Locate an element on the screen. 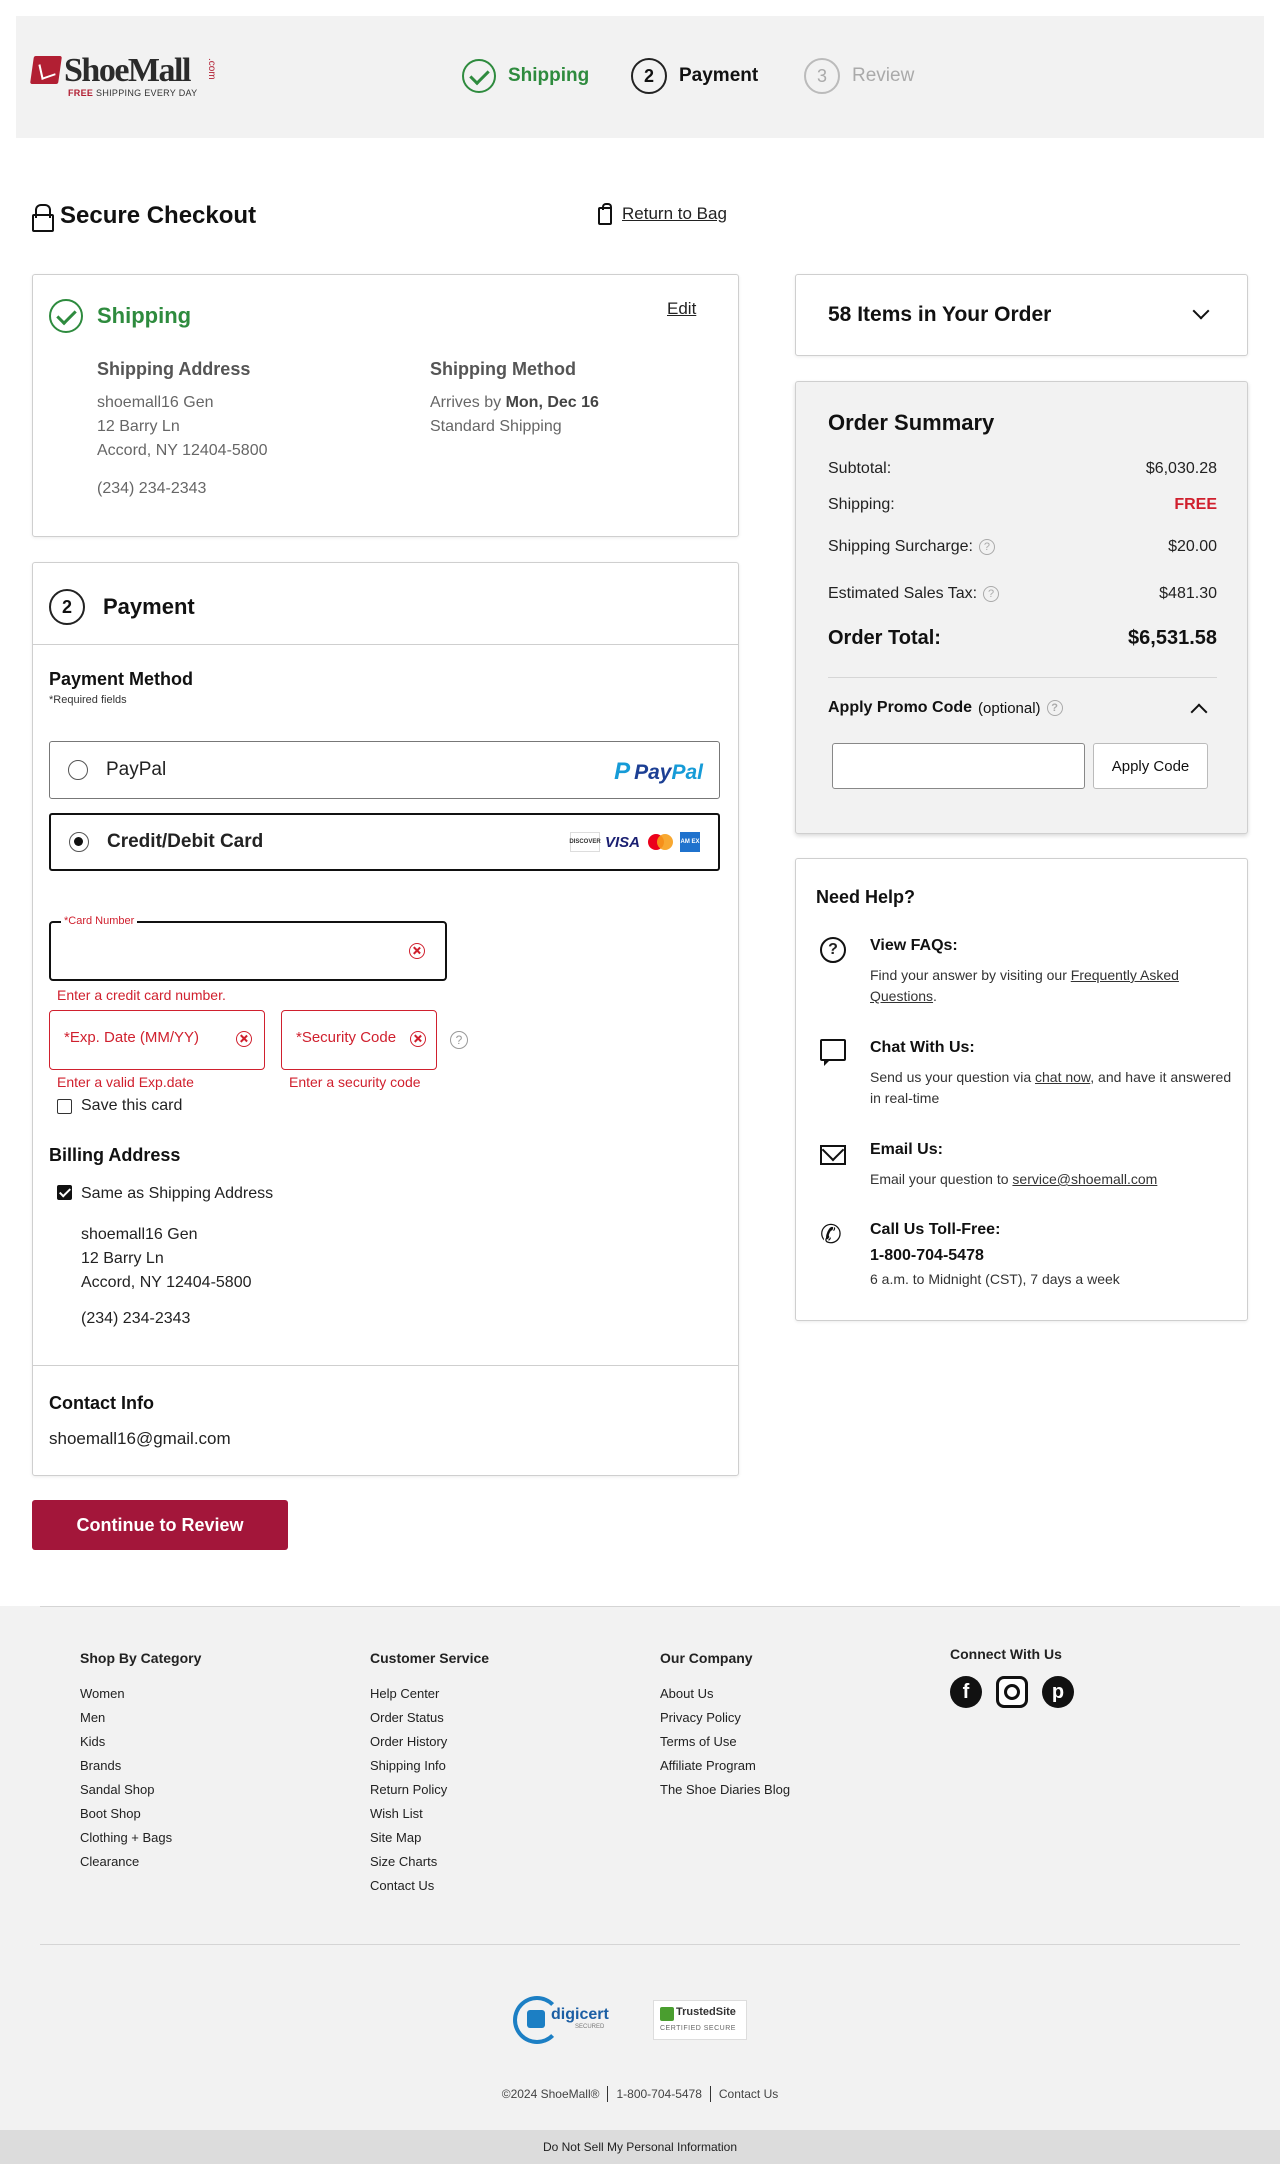 This screenshot has height=2164, width=1280. footer-link: Shipping Info is located at coordinates (429, 1766).